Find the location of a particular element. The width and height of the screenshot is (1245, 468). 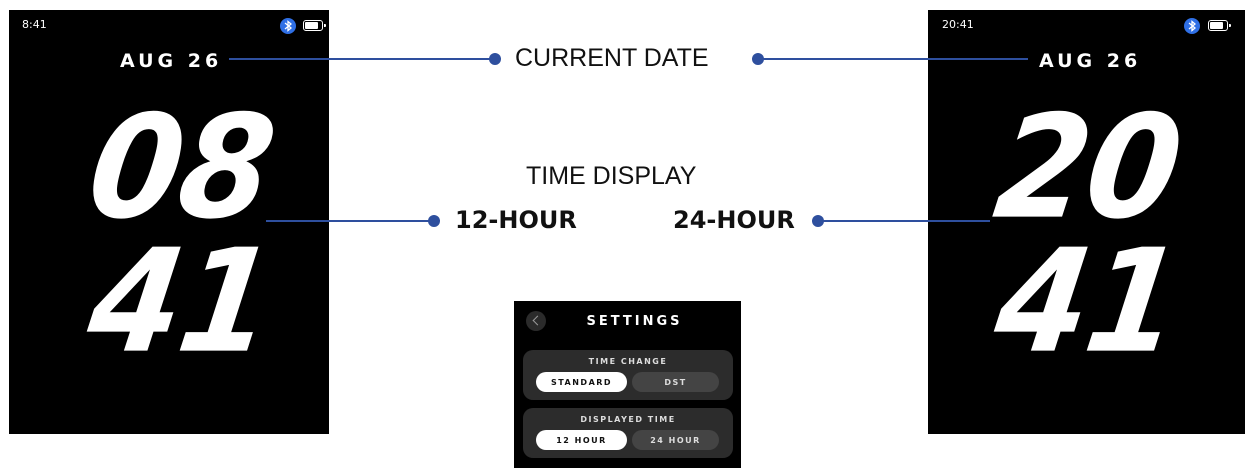

24-hour-toggle: 24 HOUR is located at coordinates (675, 440).